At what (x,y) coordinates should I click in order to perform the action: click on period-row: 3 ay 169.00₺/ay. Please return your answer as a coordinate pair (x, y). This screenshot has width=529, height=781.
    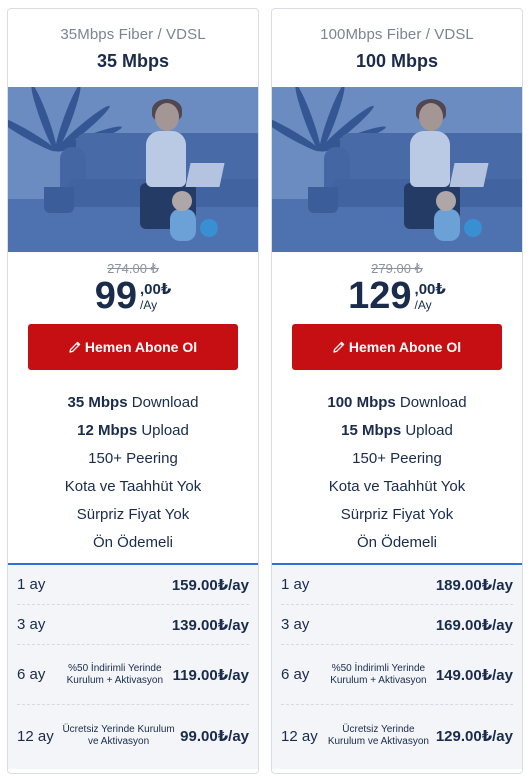
    Looking at the image, I should click on (397, 625).